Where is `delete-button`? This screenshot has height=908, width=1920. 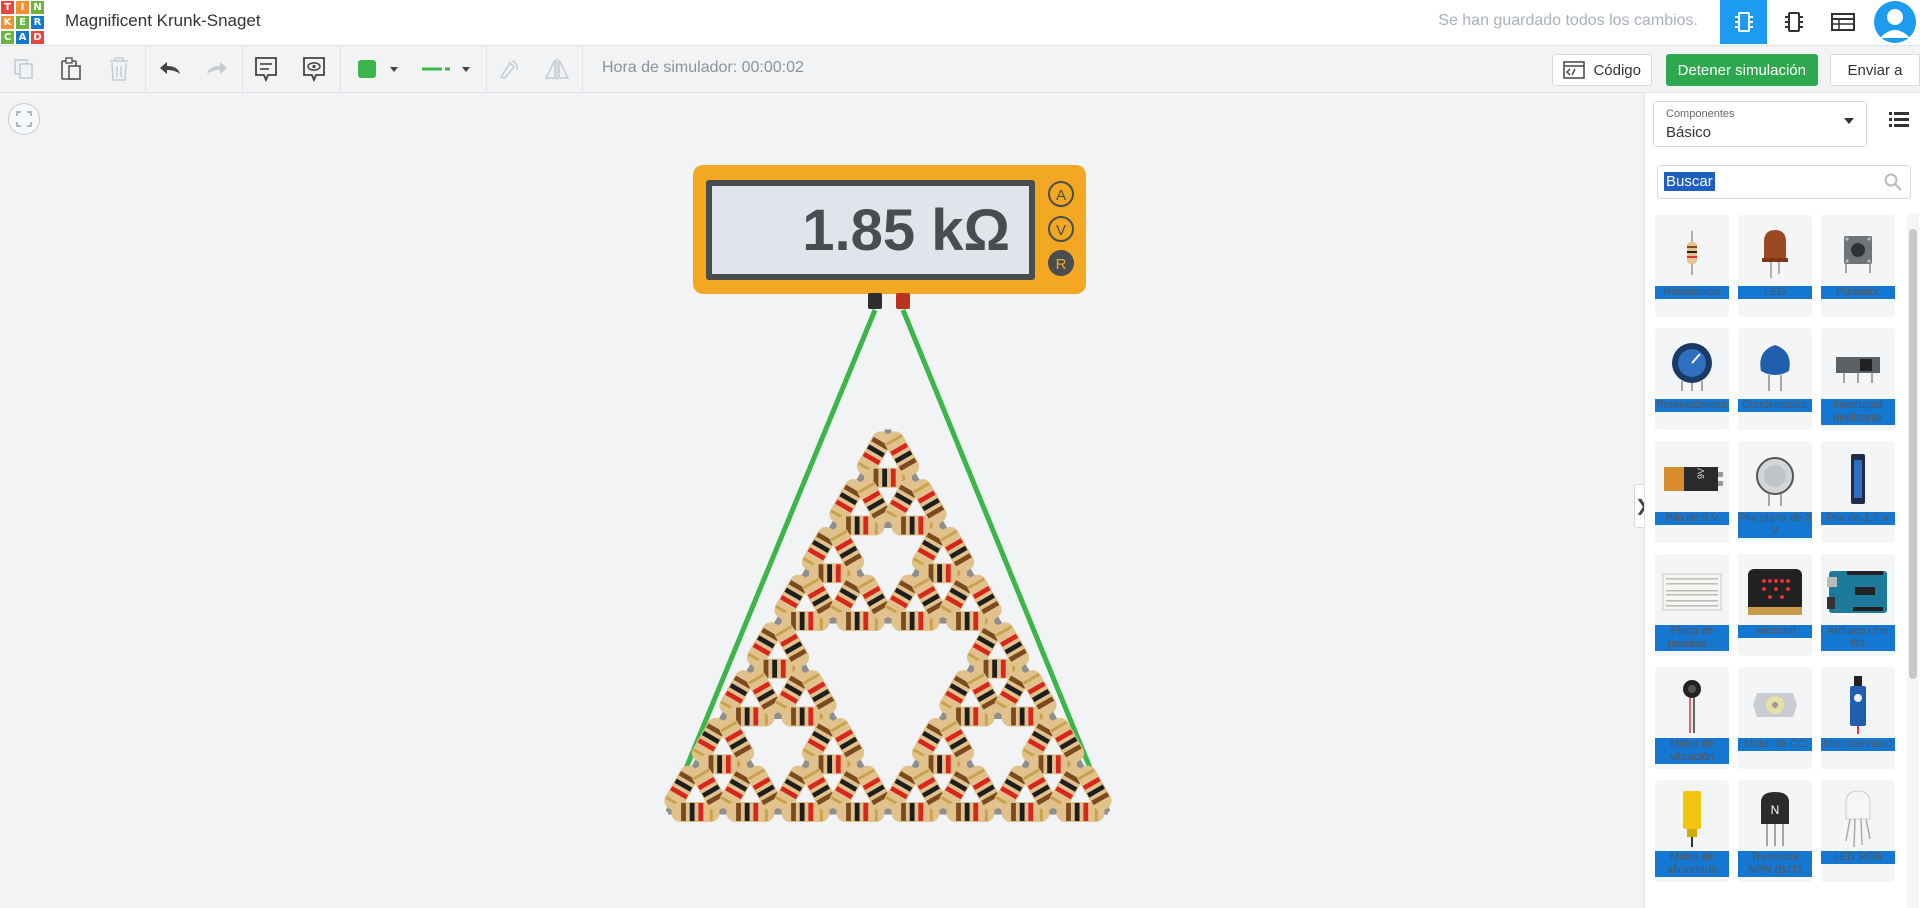
delete-button is located at coordinates (119, 69).